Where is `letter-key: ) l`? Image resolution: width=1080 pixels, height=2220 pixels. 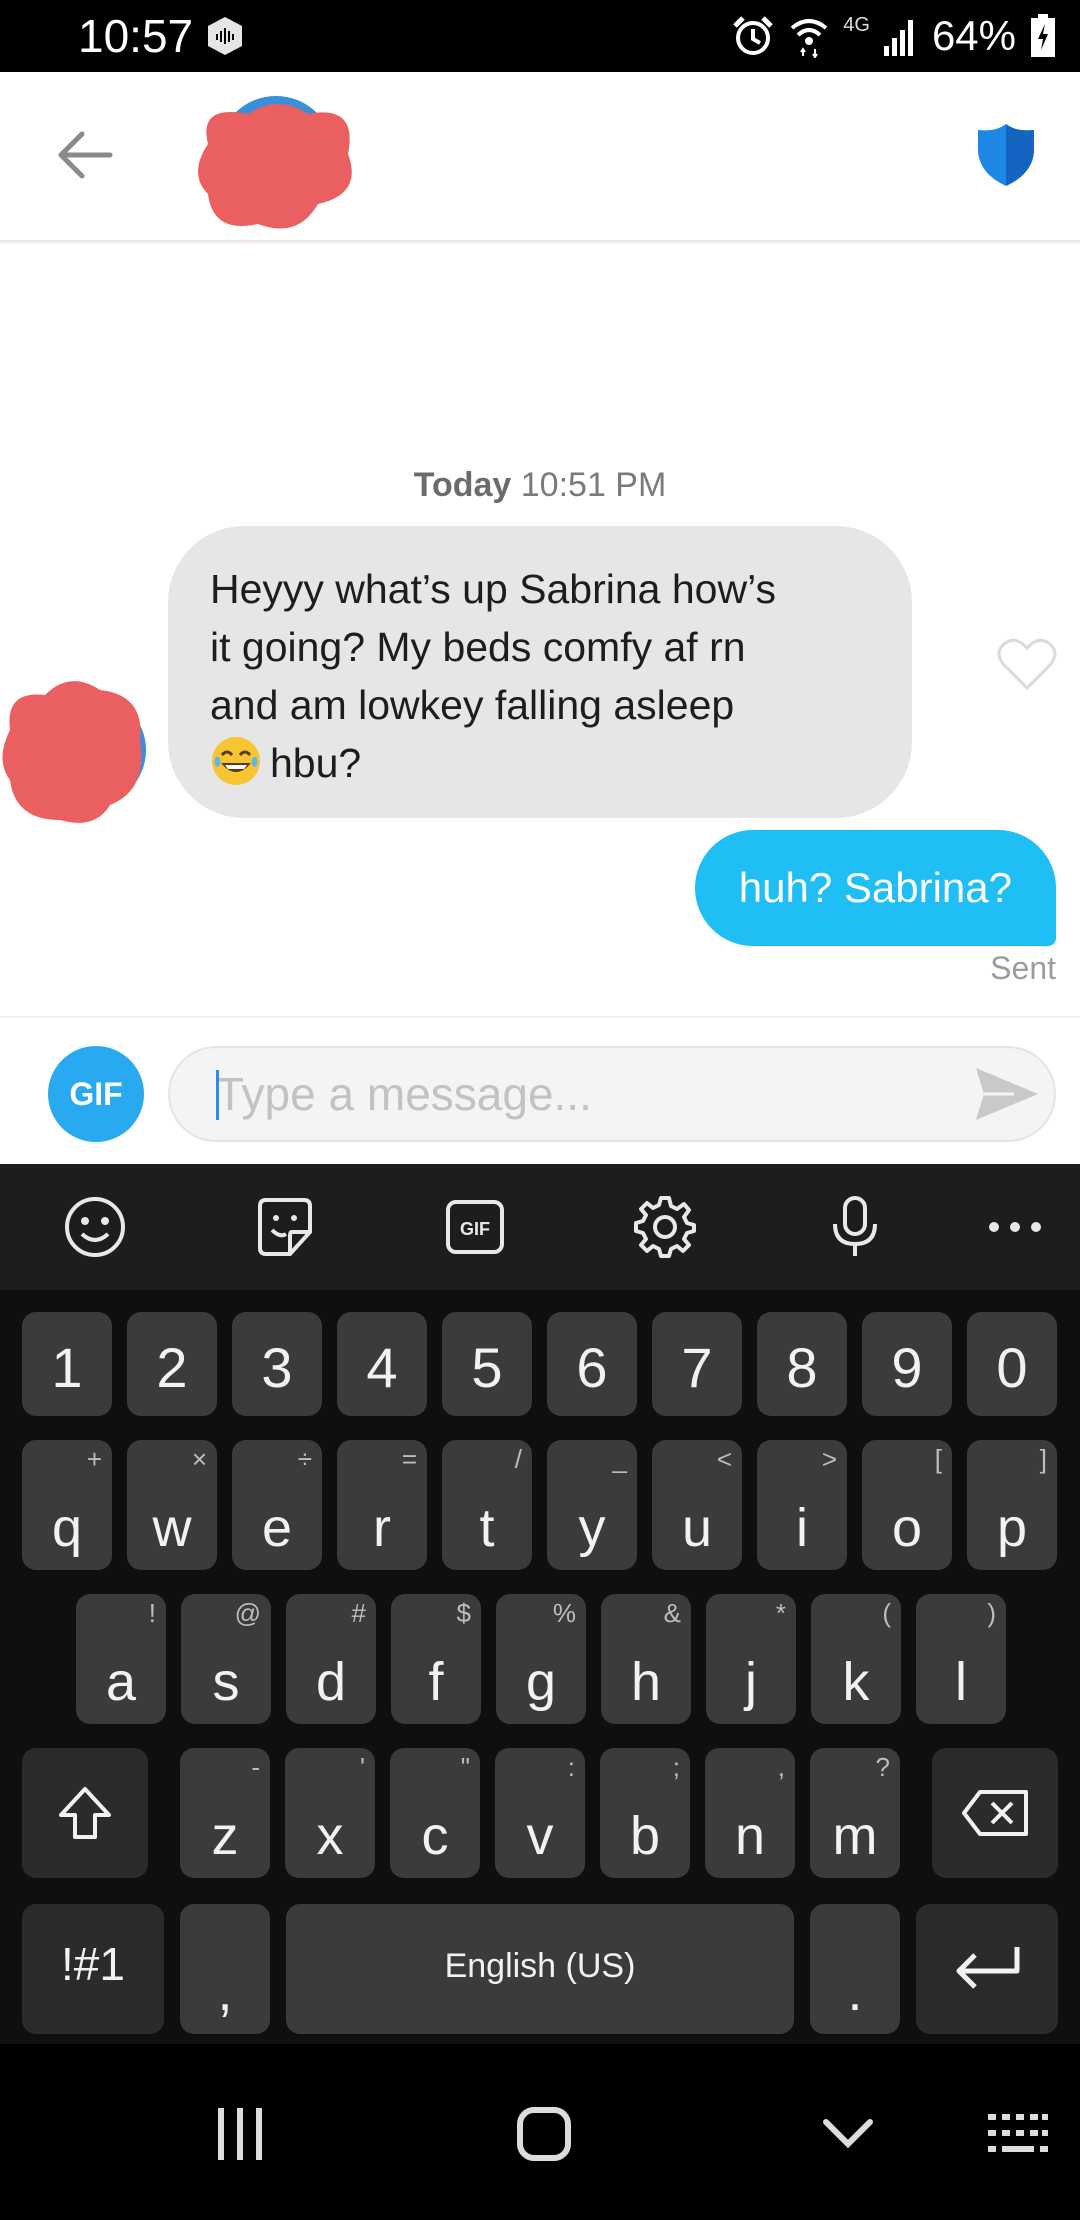
letter-key: ) l is located at coordinates (961, 1659).